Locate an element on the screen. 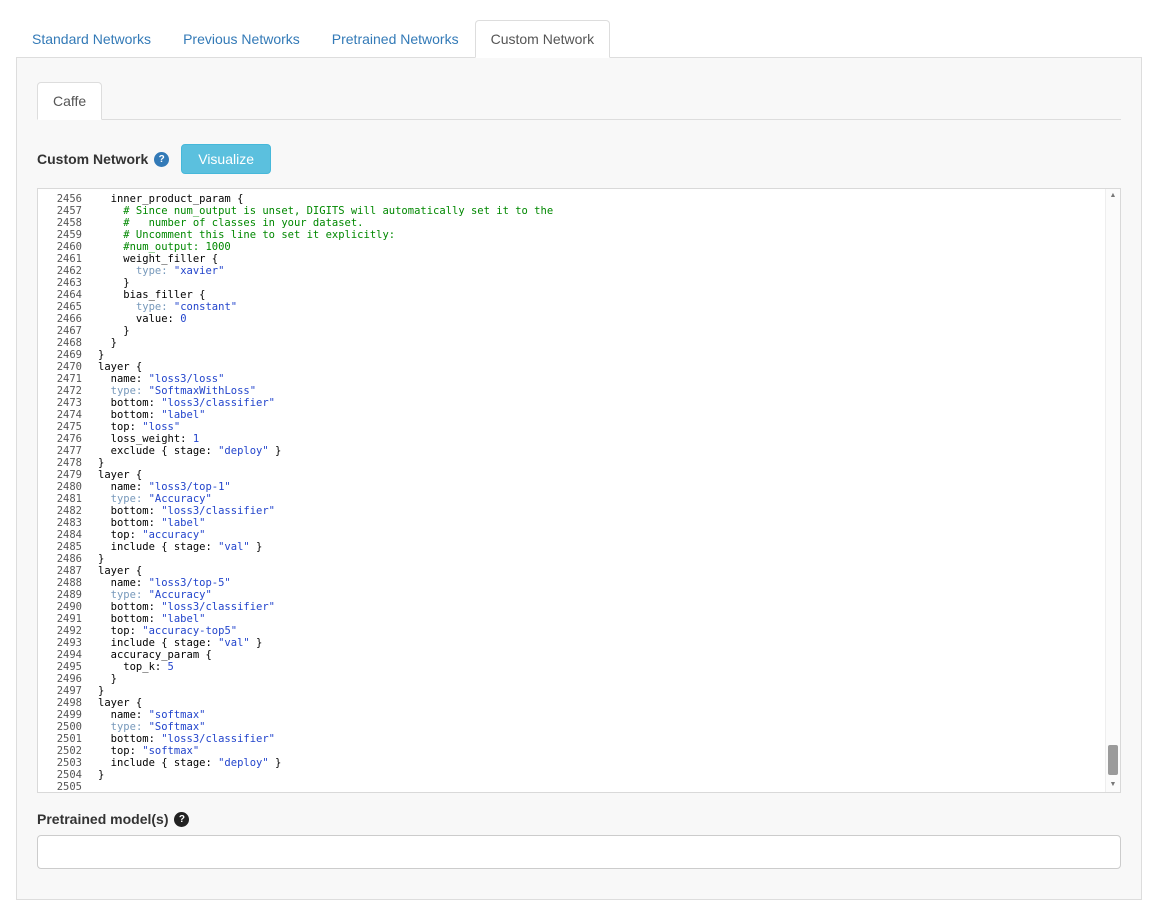 The width and height of the screenshot is (1158, 911). line-number: 2471 is located at coordinates (69, 379).